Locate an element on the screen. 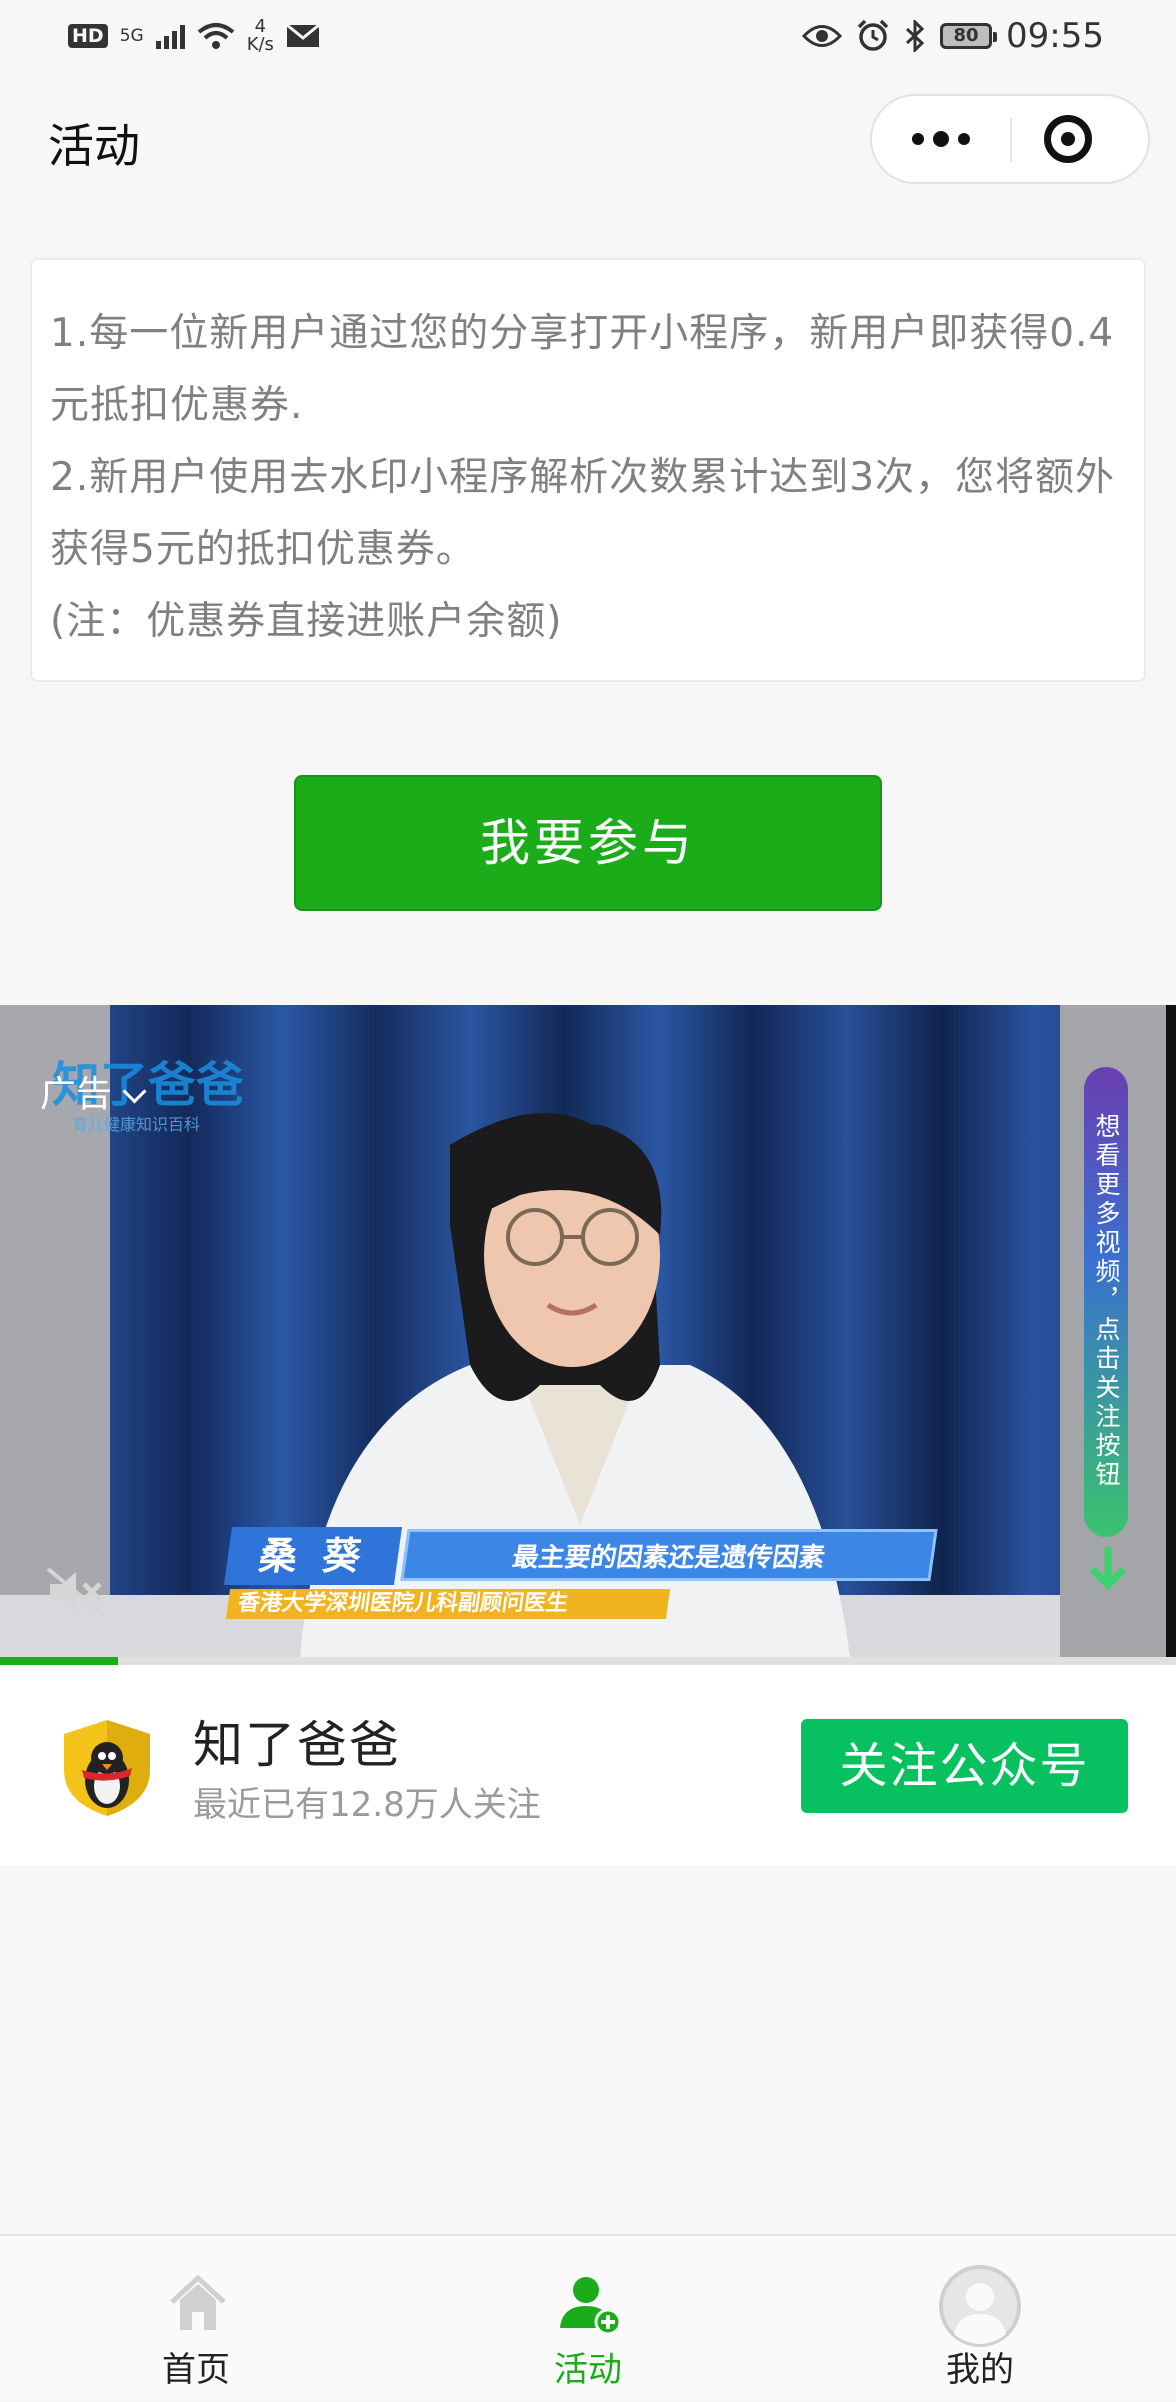 Image resolution: width=1176 pixels, height=2402 pixels. rule-note: (注：优惠券直接进账户余额) is located at coordinates (306, 621).